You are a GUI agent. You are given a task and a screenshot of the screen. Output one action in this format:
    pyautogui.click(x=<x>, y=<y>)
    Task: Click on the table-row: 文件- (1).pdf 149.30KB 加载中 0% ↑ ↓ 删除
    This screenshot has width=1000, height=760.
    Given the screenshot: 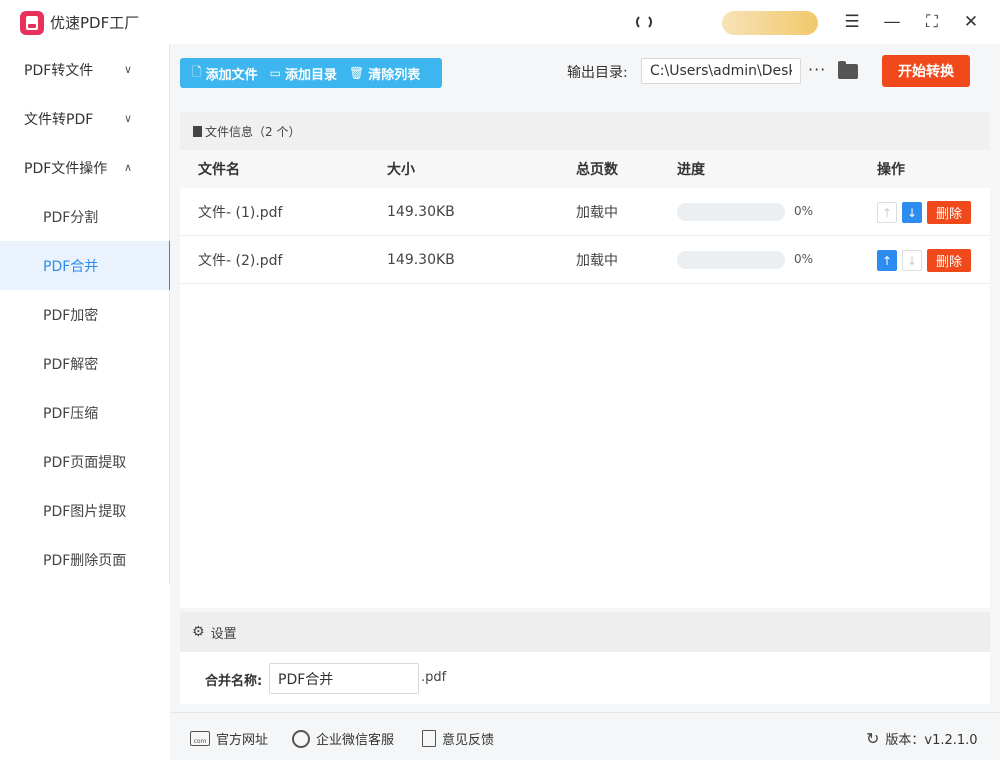 What is the action you would take?
    pyautogui.click(x=585, y=212)
    